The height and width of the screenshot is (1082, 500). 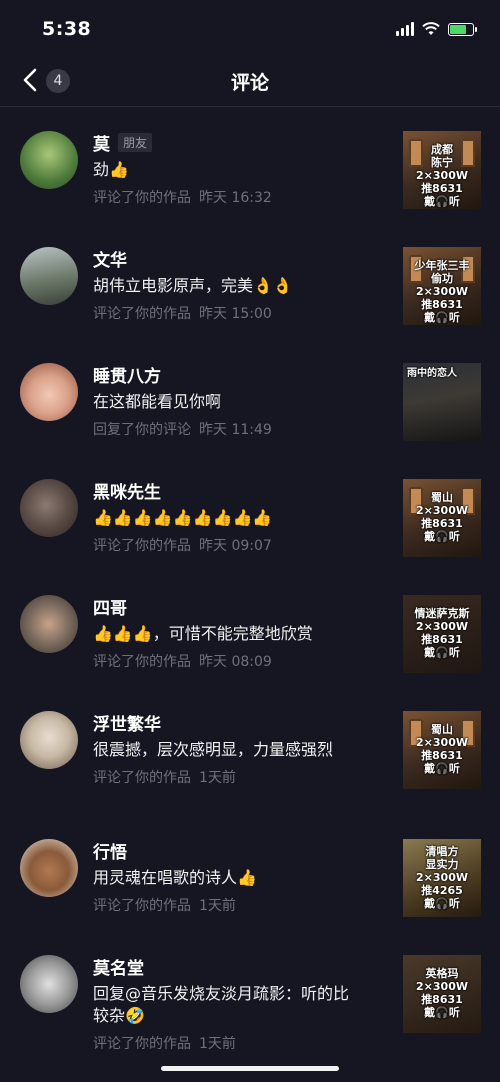 I want to click on comment-meta: 评论了你的作品 昨天 09:07, so click(x=238, y=545).